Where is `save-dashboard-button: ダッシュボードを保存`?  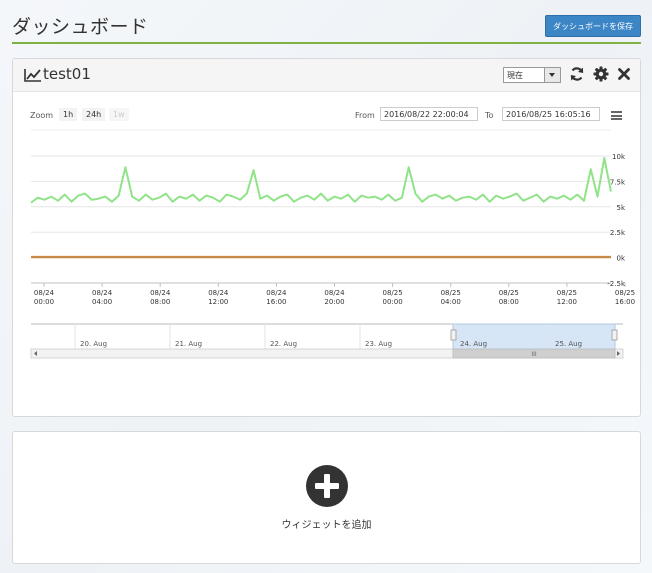 save-dashboard-button: ダッシュボードを保存 is located at coordinates (593, 26).